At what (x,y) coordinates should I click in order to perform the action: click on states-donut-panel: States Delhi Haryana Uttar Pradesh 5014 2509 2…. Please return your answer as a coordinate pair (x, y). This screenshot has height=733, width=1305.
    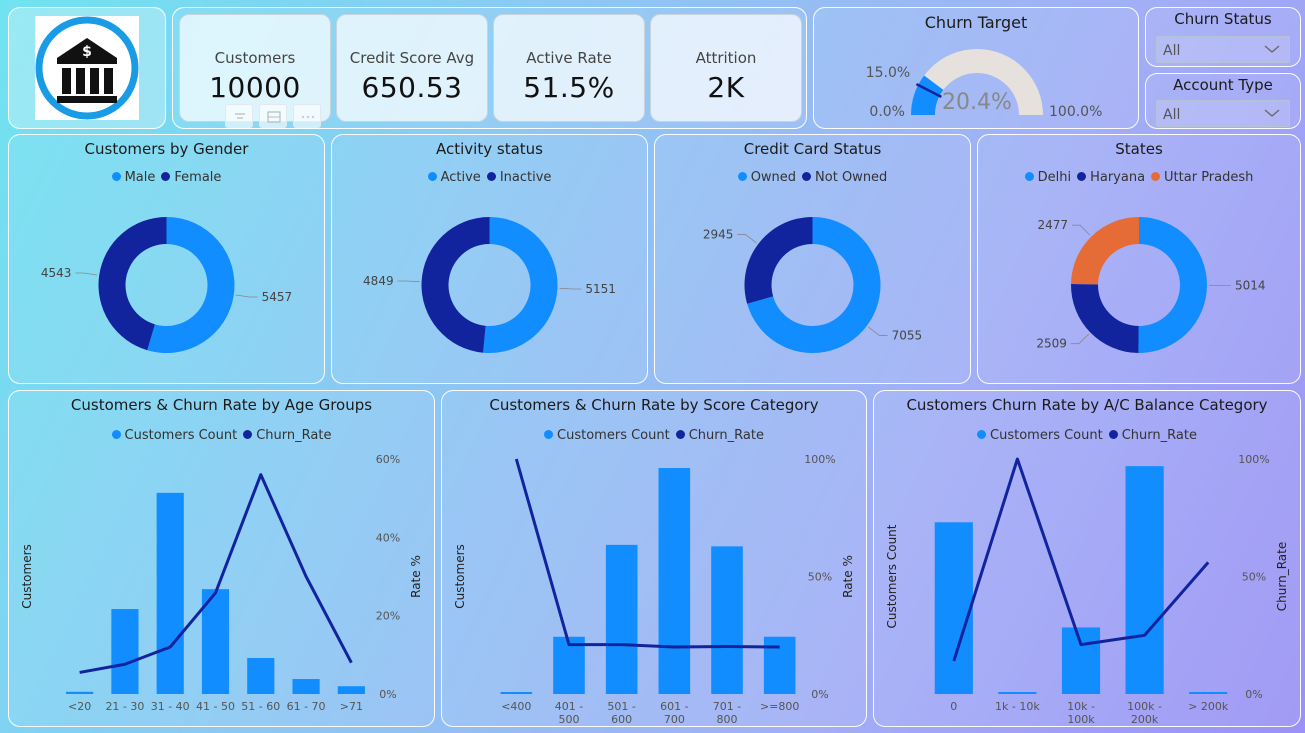
    Looking at the image, I should click on (1139, 259).